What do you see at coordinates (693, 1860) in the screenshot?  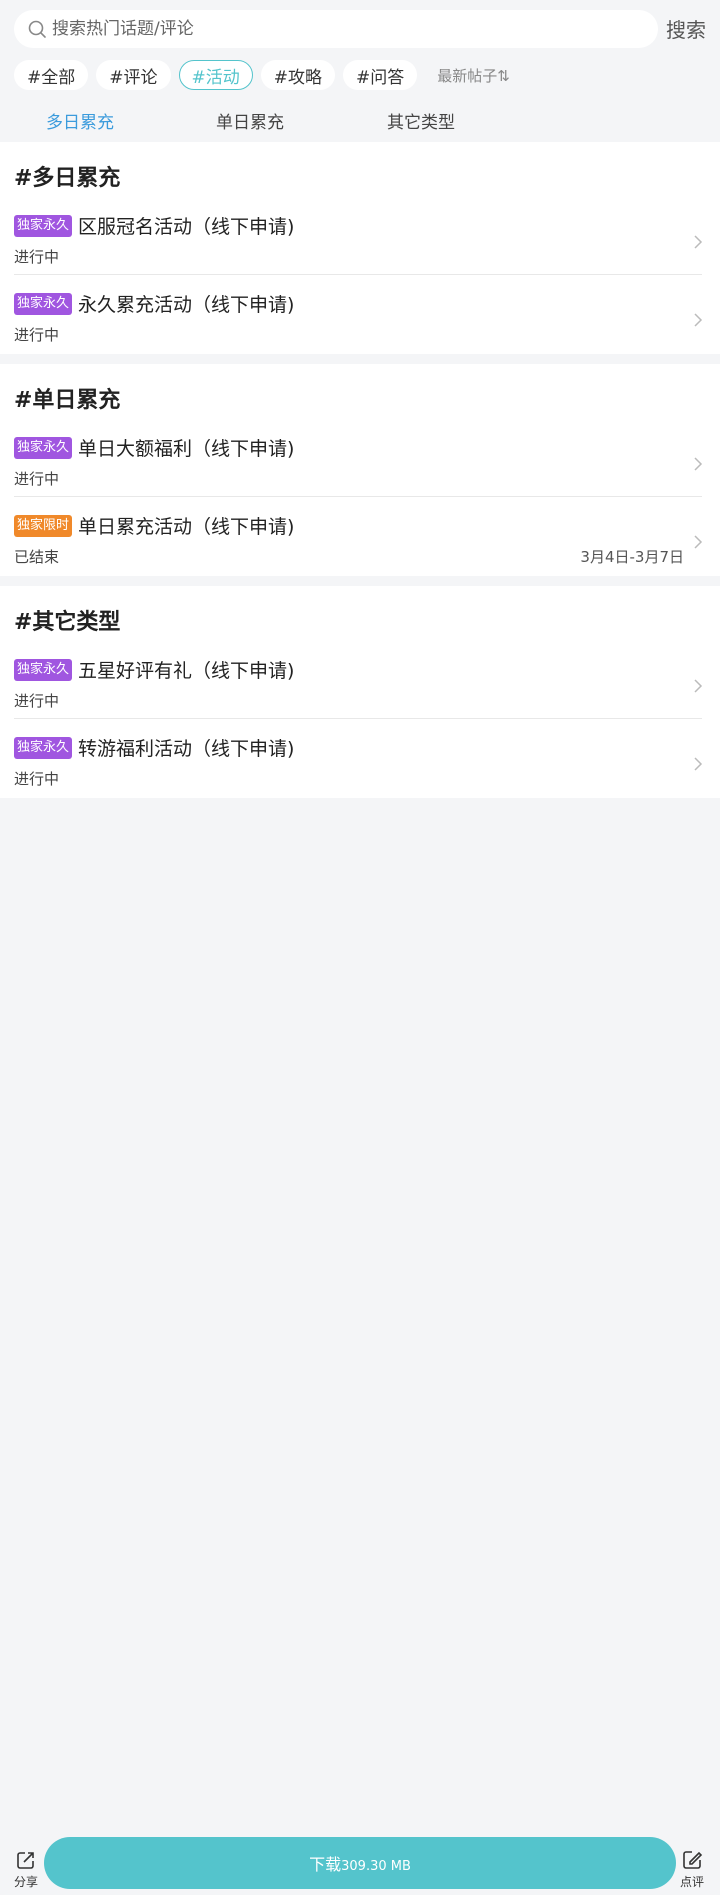 I see `edit-icon` at bounding box center [693, 1860].